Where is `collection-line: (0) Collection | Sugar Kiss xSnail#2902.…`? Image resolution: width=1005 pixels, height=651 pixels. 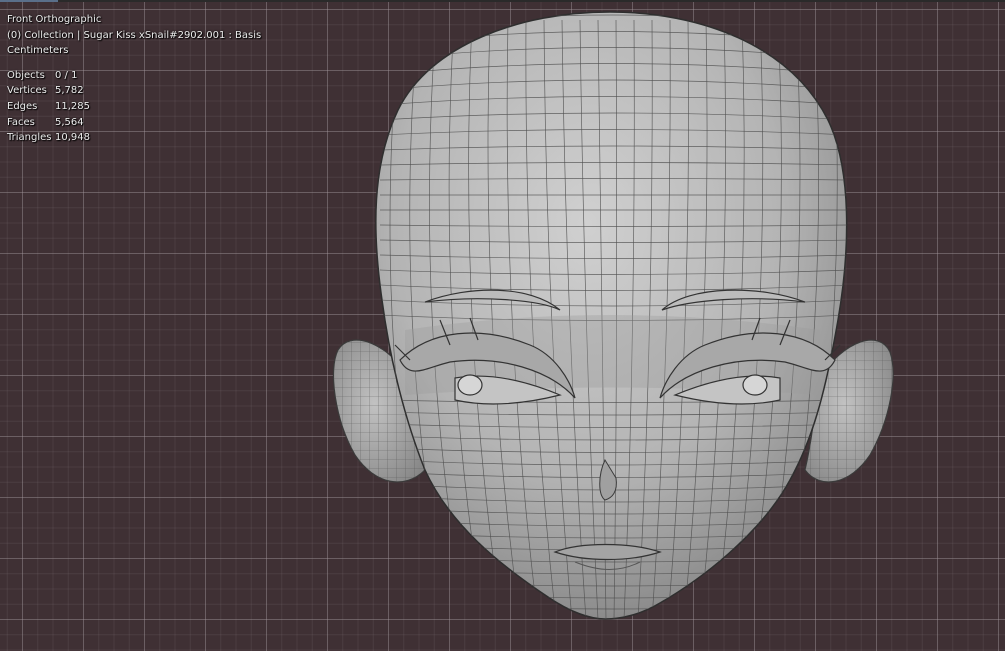
collection-line: (0) Collection | Sugar Kiss xSnail#2902.… is located at coordinates (134, 35).